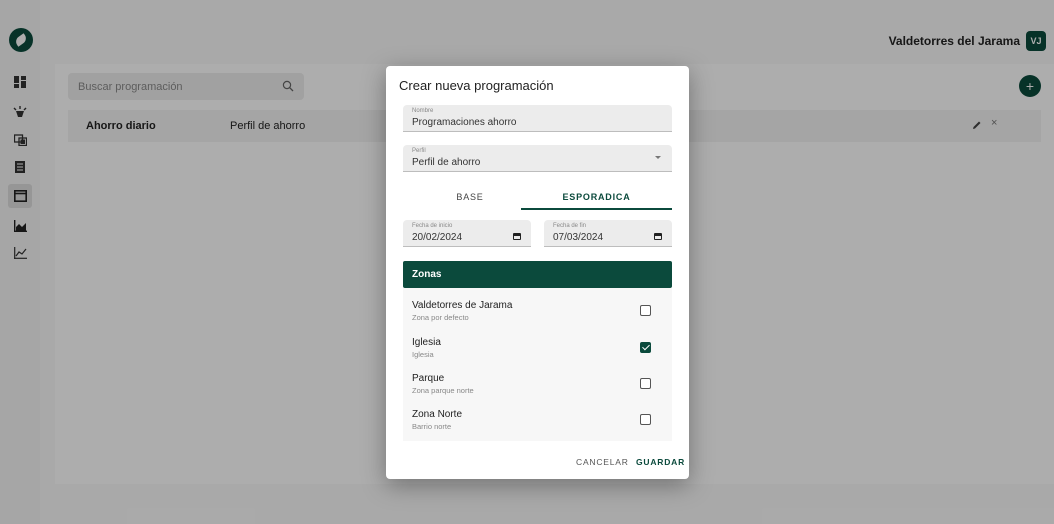  Describe the element at coordinates (446, 162) in the screenshot. I see `profile-select-value: Perfil de ahorro` at that location.